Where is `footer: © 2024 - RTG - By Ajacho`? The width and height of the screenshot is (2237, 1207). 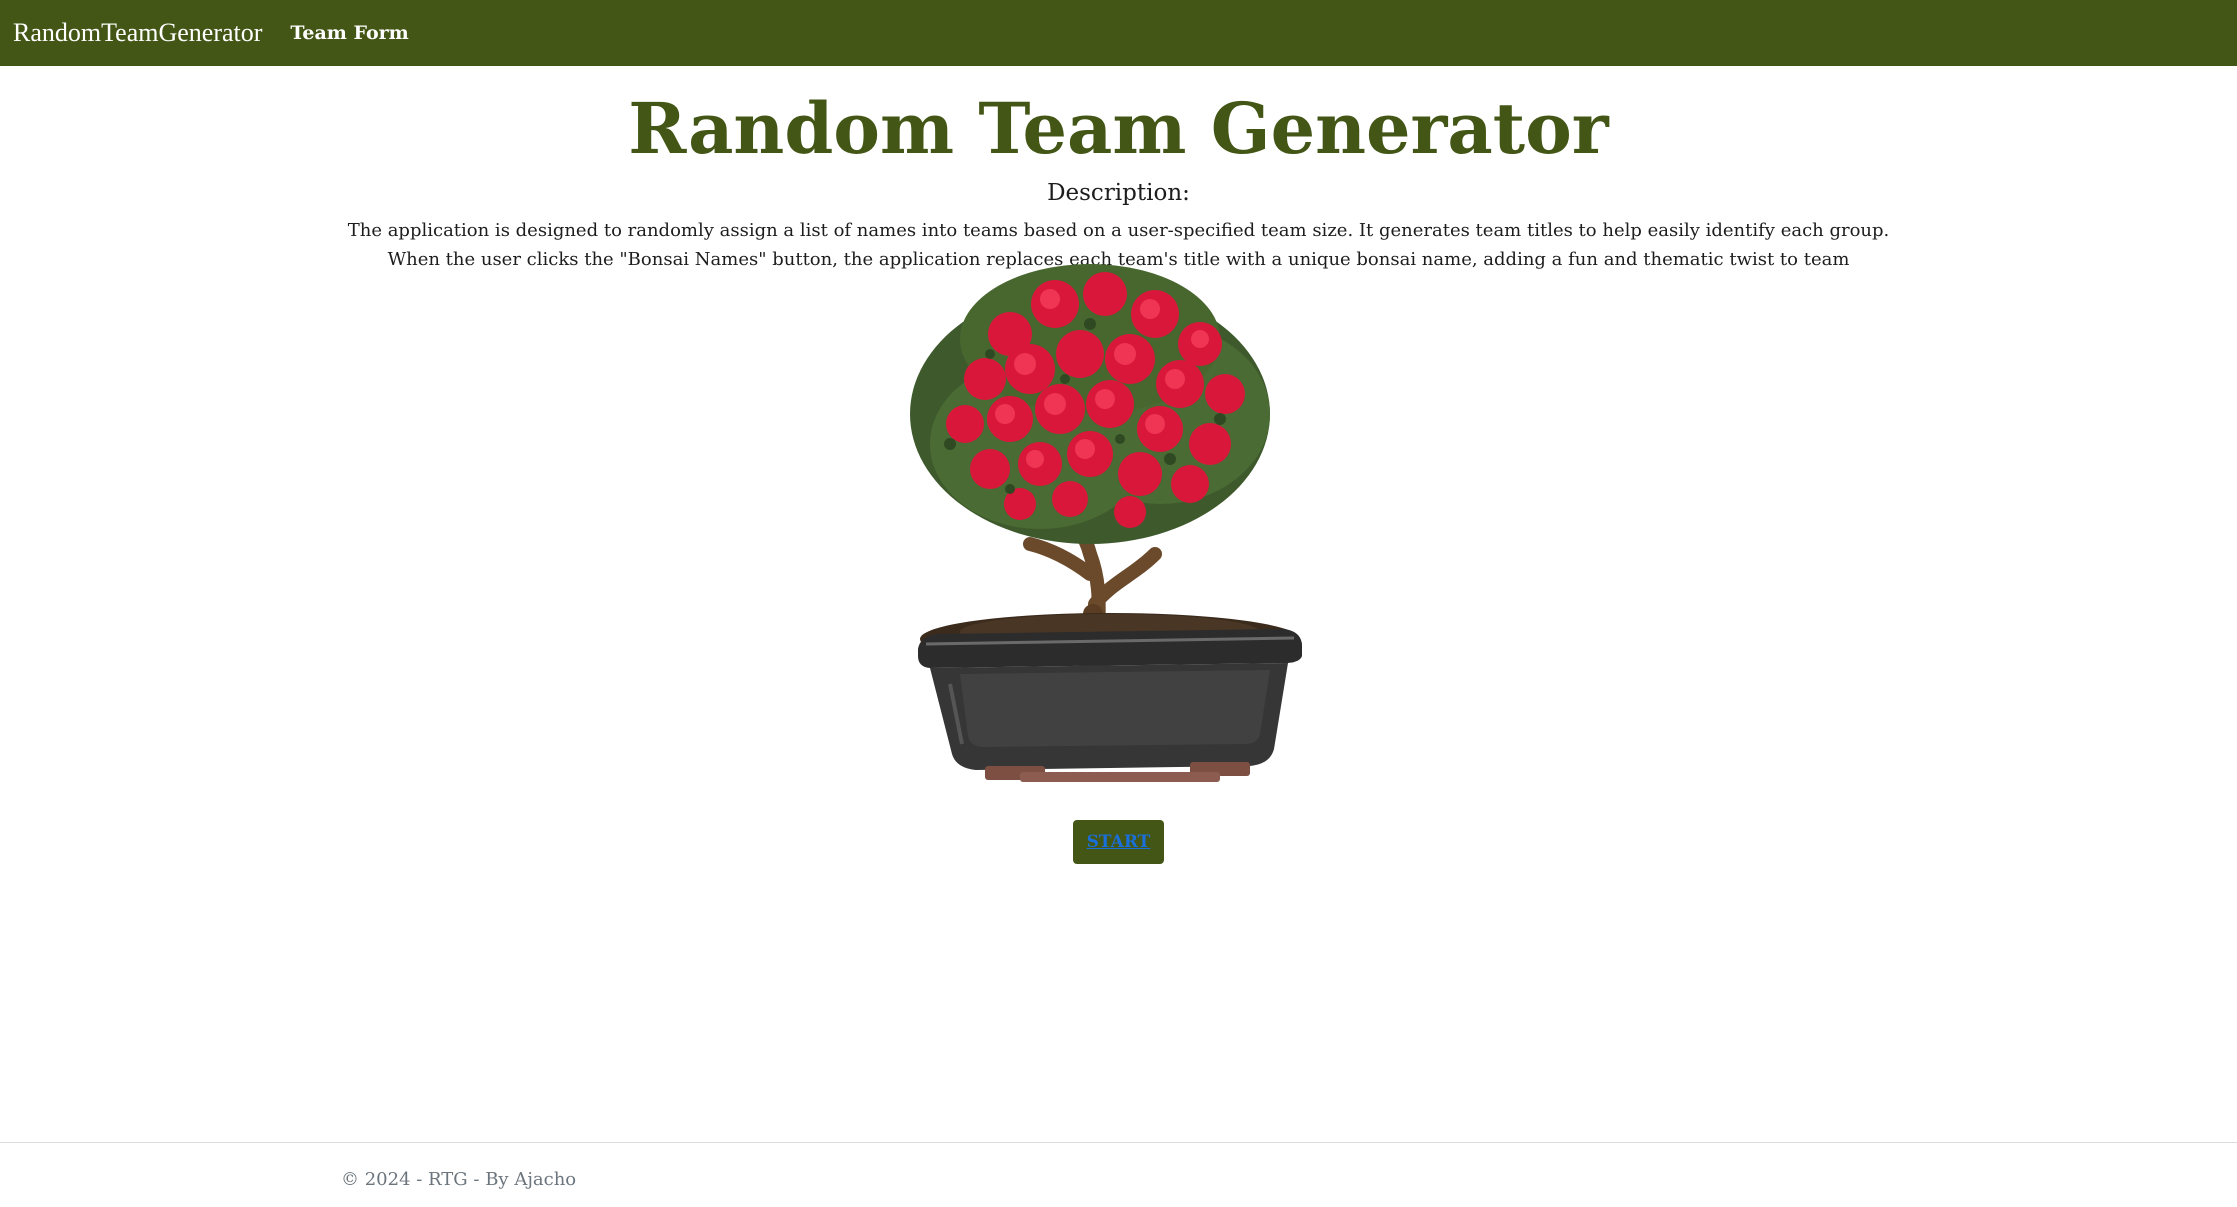
footer: © 2024 - RTG - By Ajacho is located at coordinates (1118, 1174).